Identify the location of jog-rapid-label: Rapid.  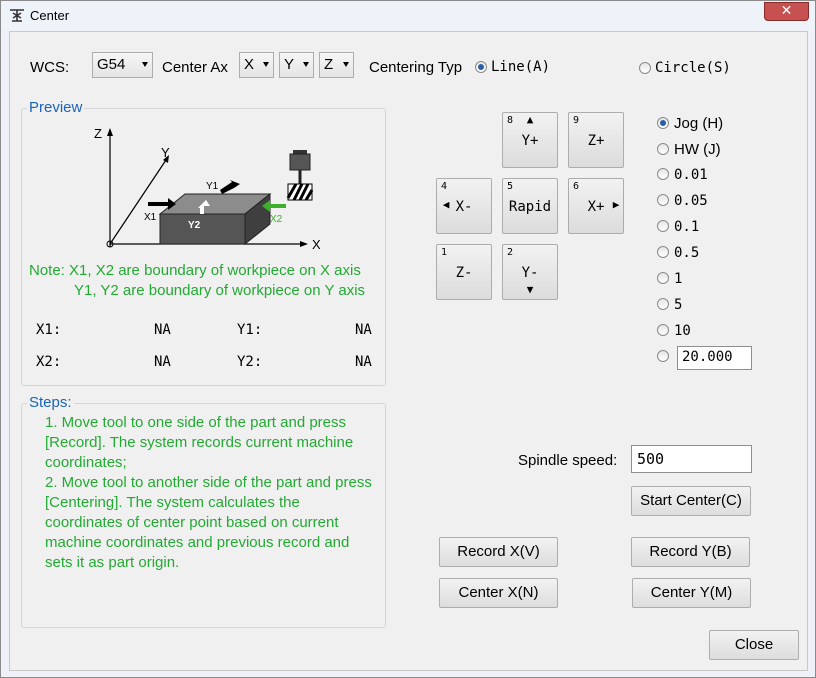
(530, 207).